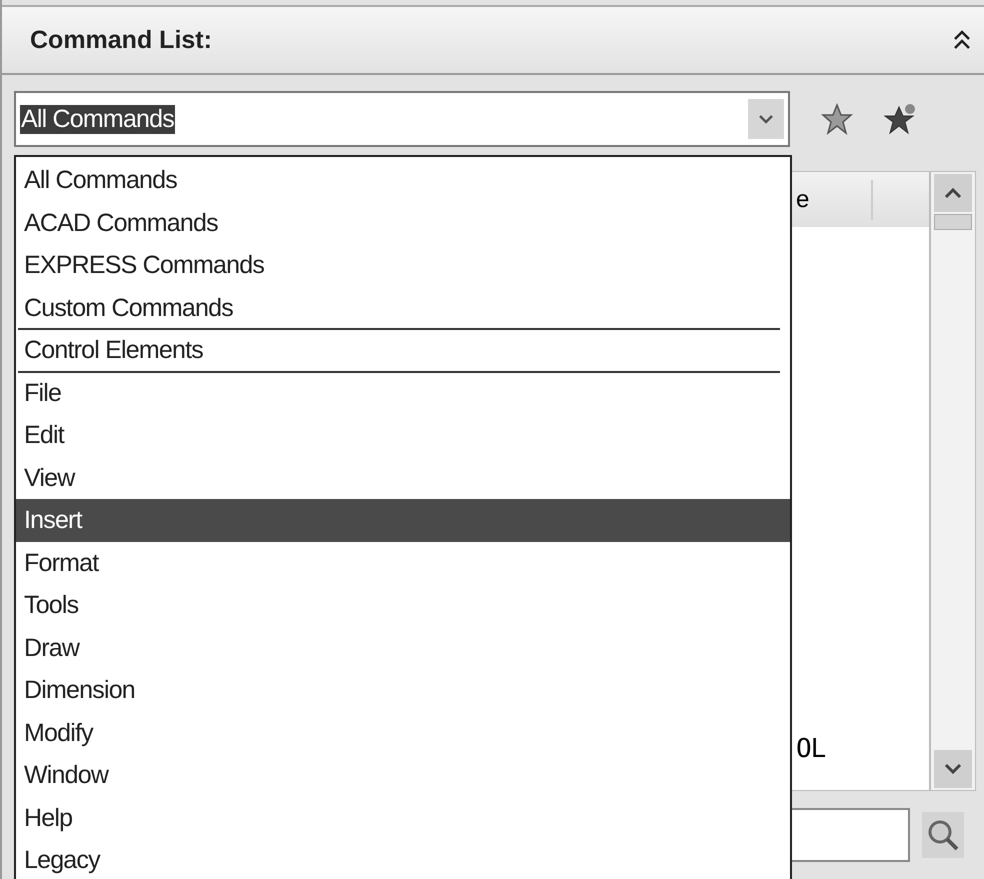  What do you see at coordinates (403, 690) in the screenshot?
I see `dropdown-option: Dimension` at bounding box center [403, 690].